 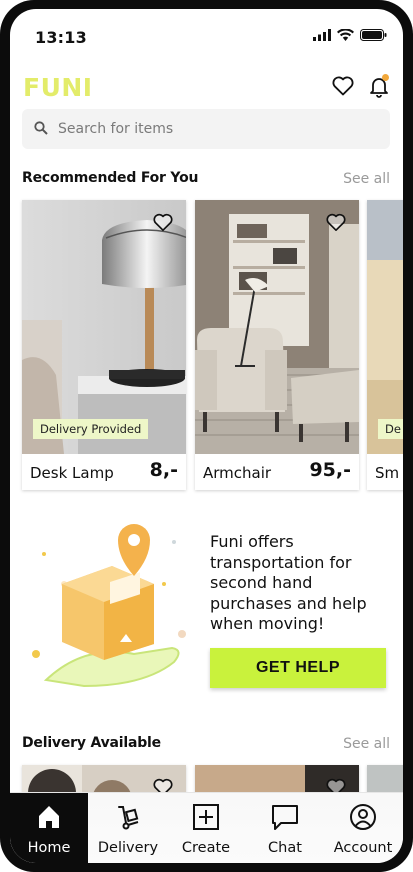 What do you see at coordinates (343, 86) in the screenshot?
I see `favorites-heart-icon` at bounding box center [343, 86].